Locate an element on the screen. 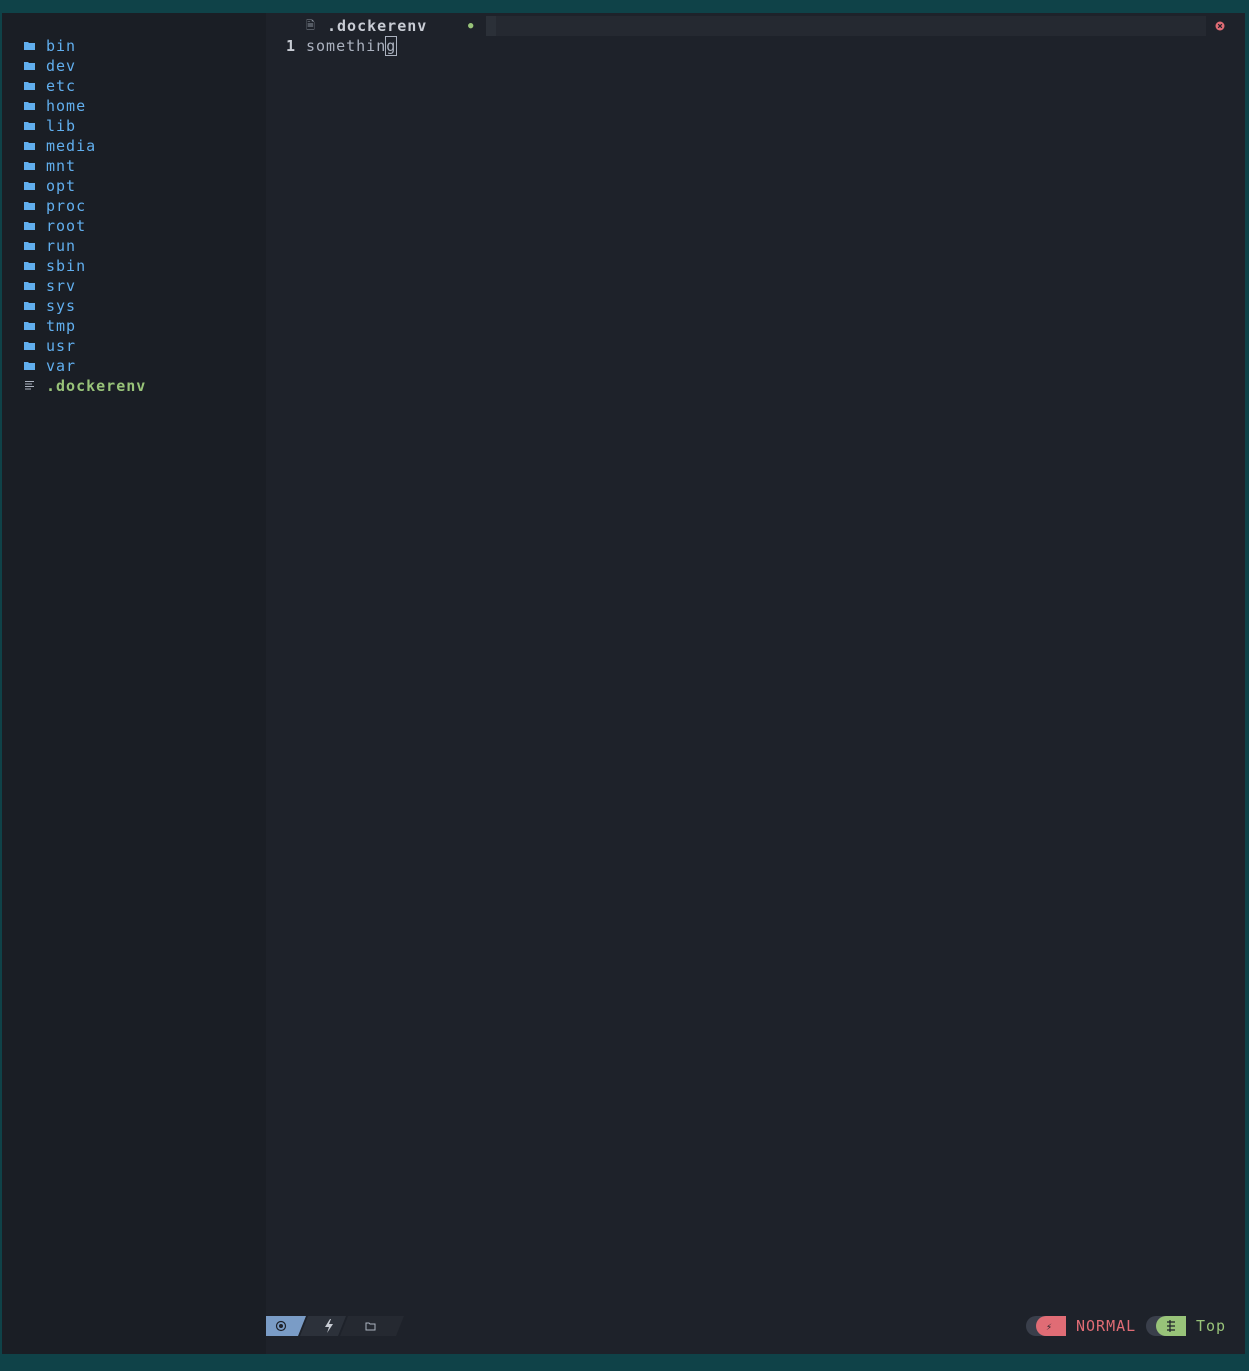  explorer-folder: bin is located at coordinates (50, 46).